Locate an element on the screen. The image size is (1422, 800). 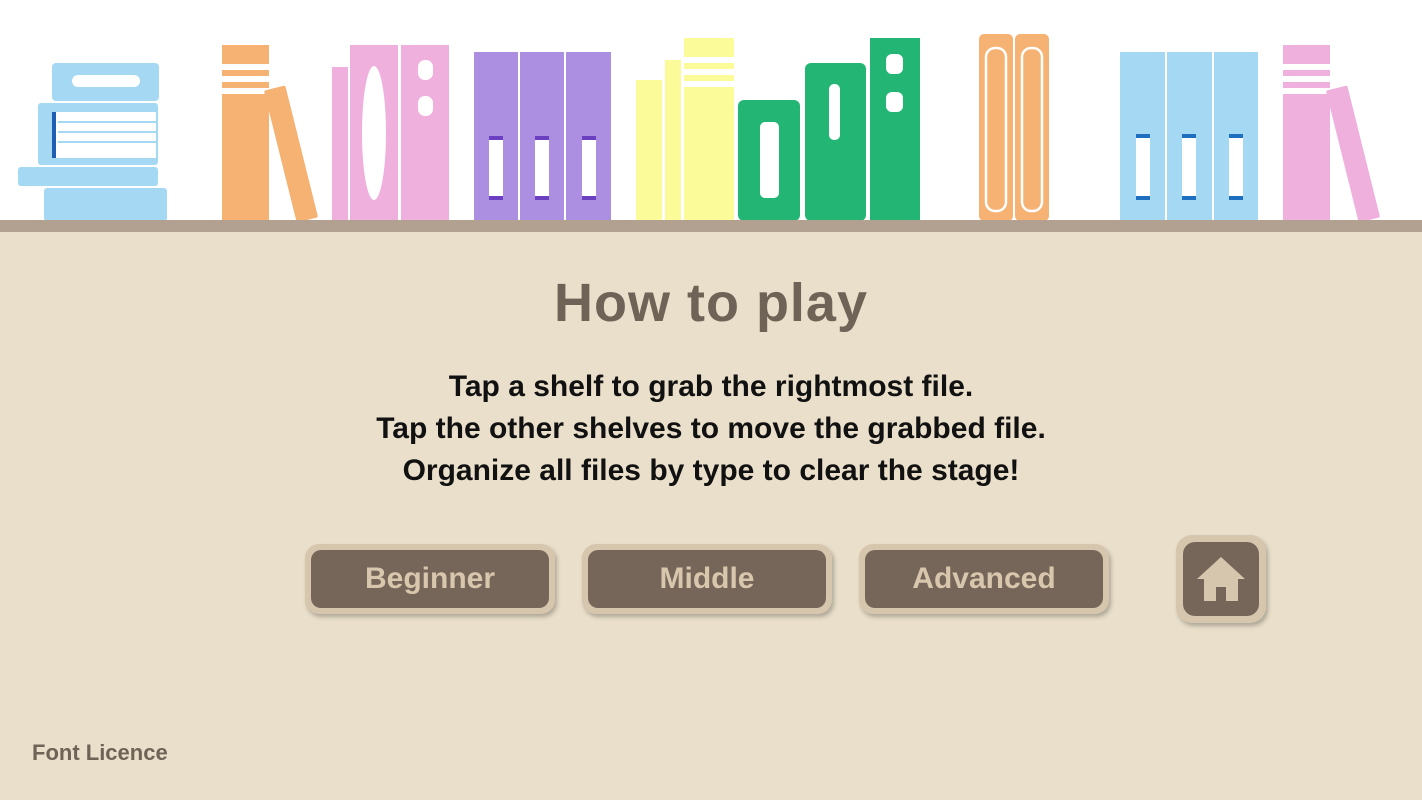
middle-button: Middle is located at coordinates (707, 579).